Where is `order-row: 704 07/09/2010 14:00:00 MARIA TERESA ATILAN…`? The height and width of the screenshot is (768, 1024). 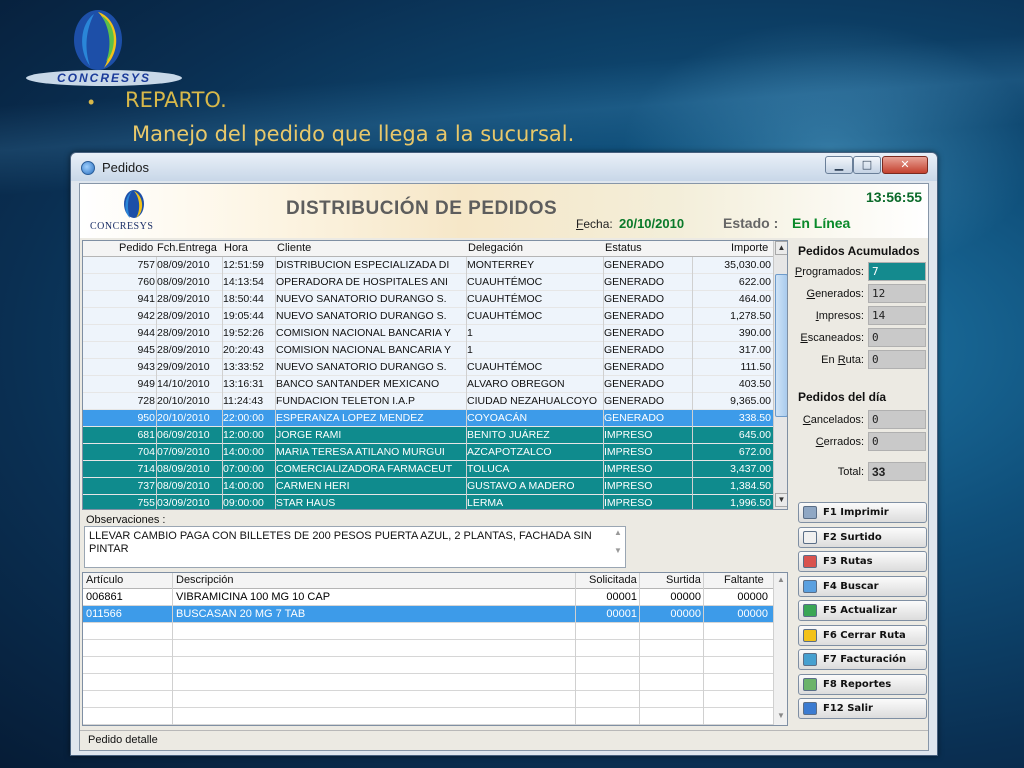 order-row: 704 07/09/2010 14:00:00 MARIA TERESA ATILAN… is located at coordinates (428, 452).